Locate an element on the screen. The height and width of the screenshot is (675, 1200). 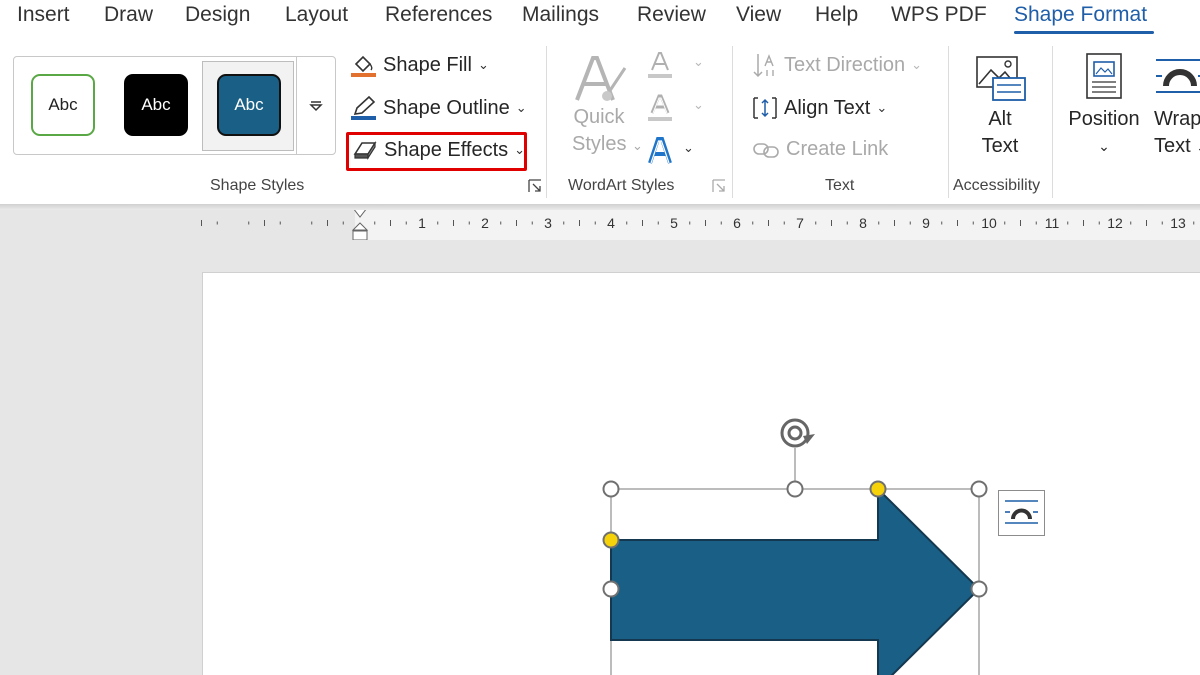
layout-options-button is located at coordinates (1021, 513).